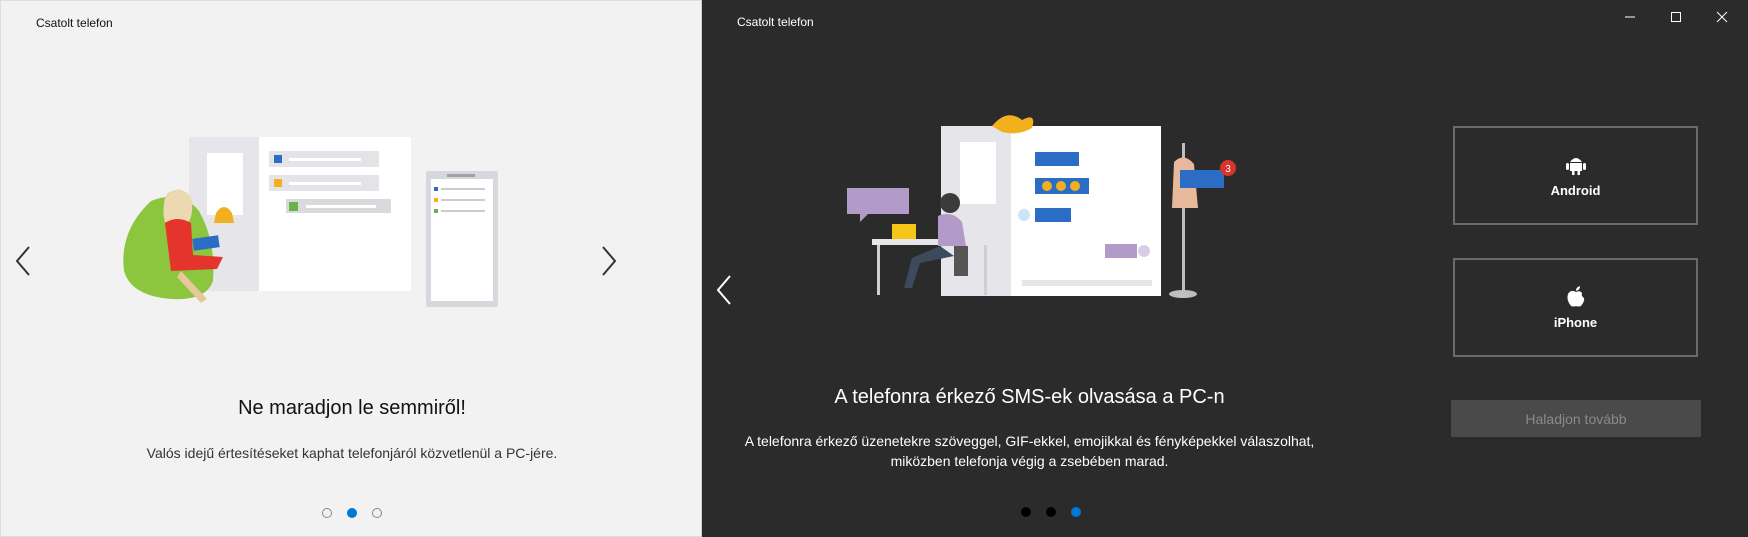 Image resolution: width=1748 pixels, height=537 pixels. I want to click on close-button, so click(1722, 17).